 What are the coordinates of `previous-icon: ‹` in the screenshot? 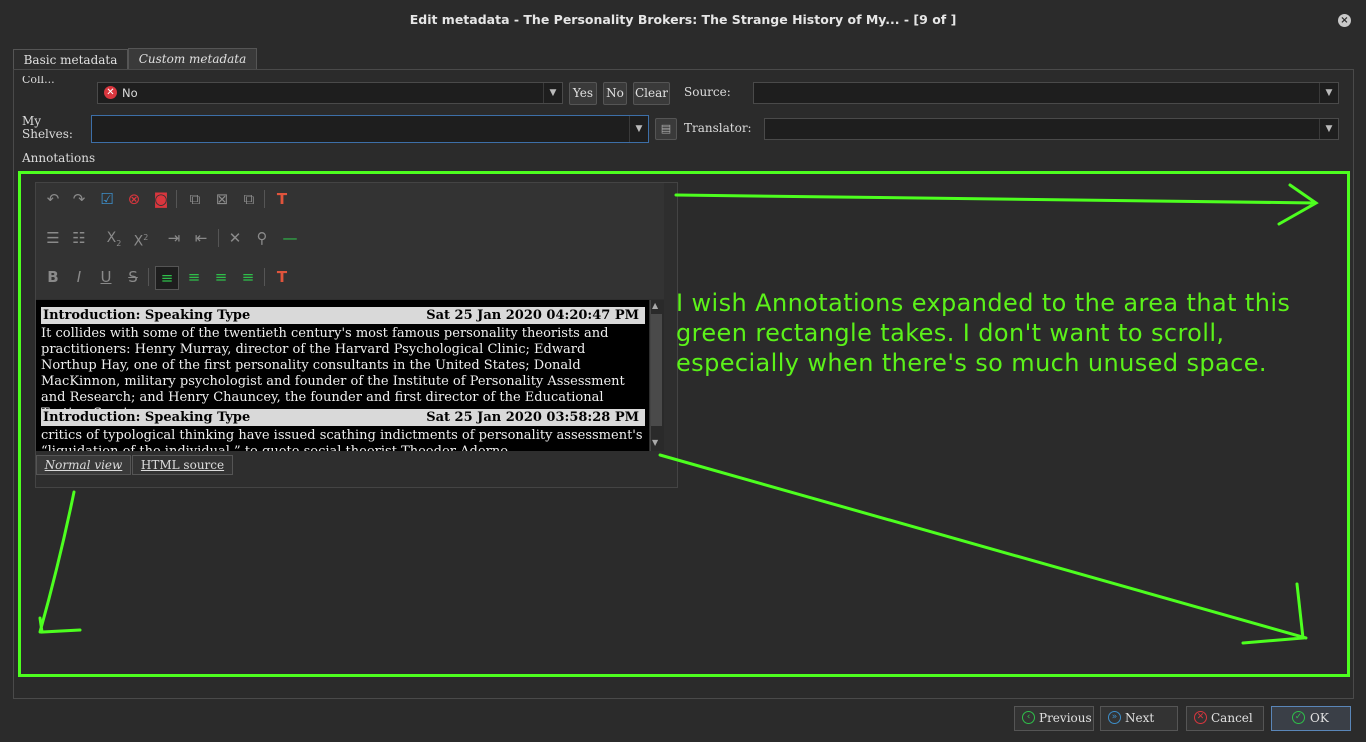 It's located at (1028, 717).